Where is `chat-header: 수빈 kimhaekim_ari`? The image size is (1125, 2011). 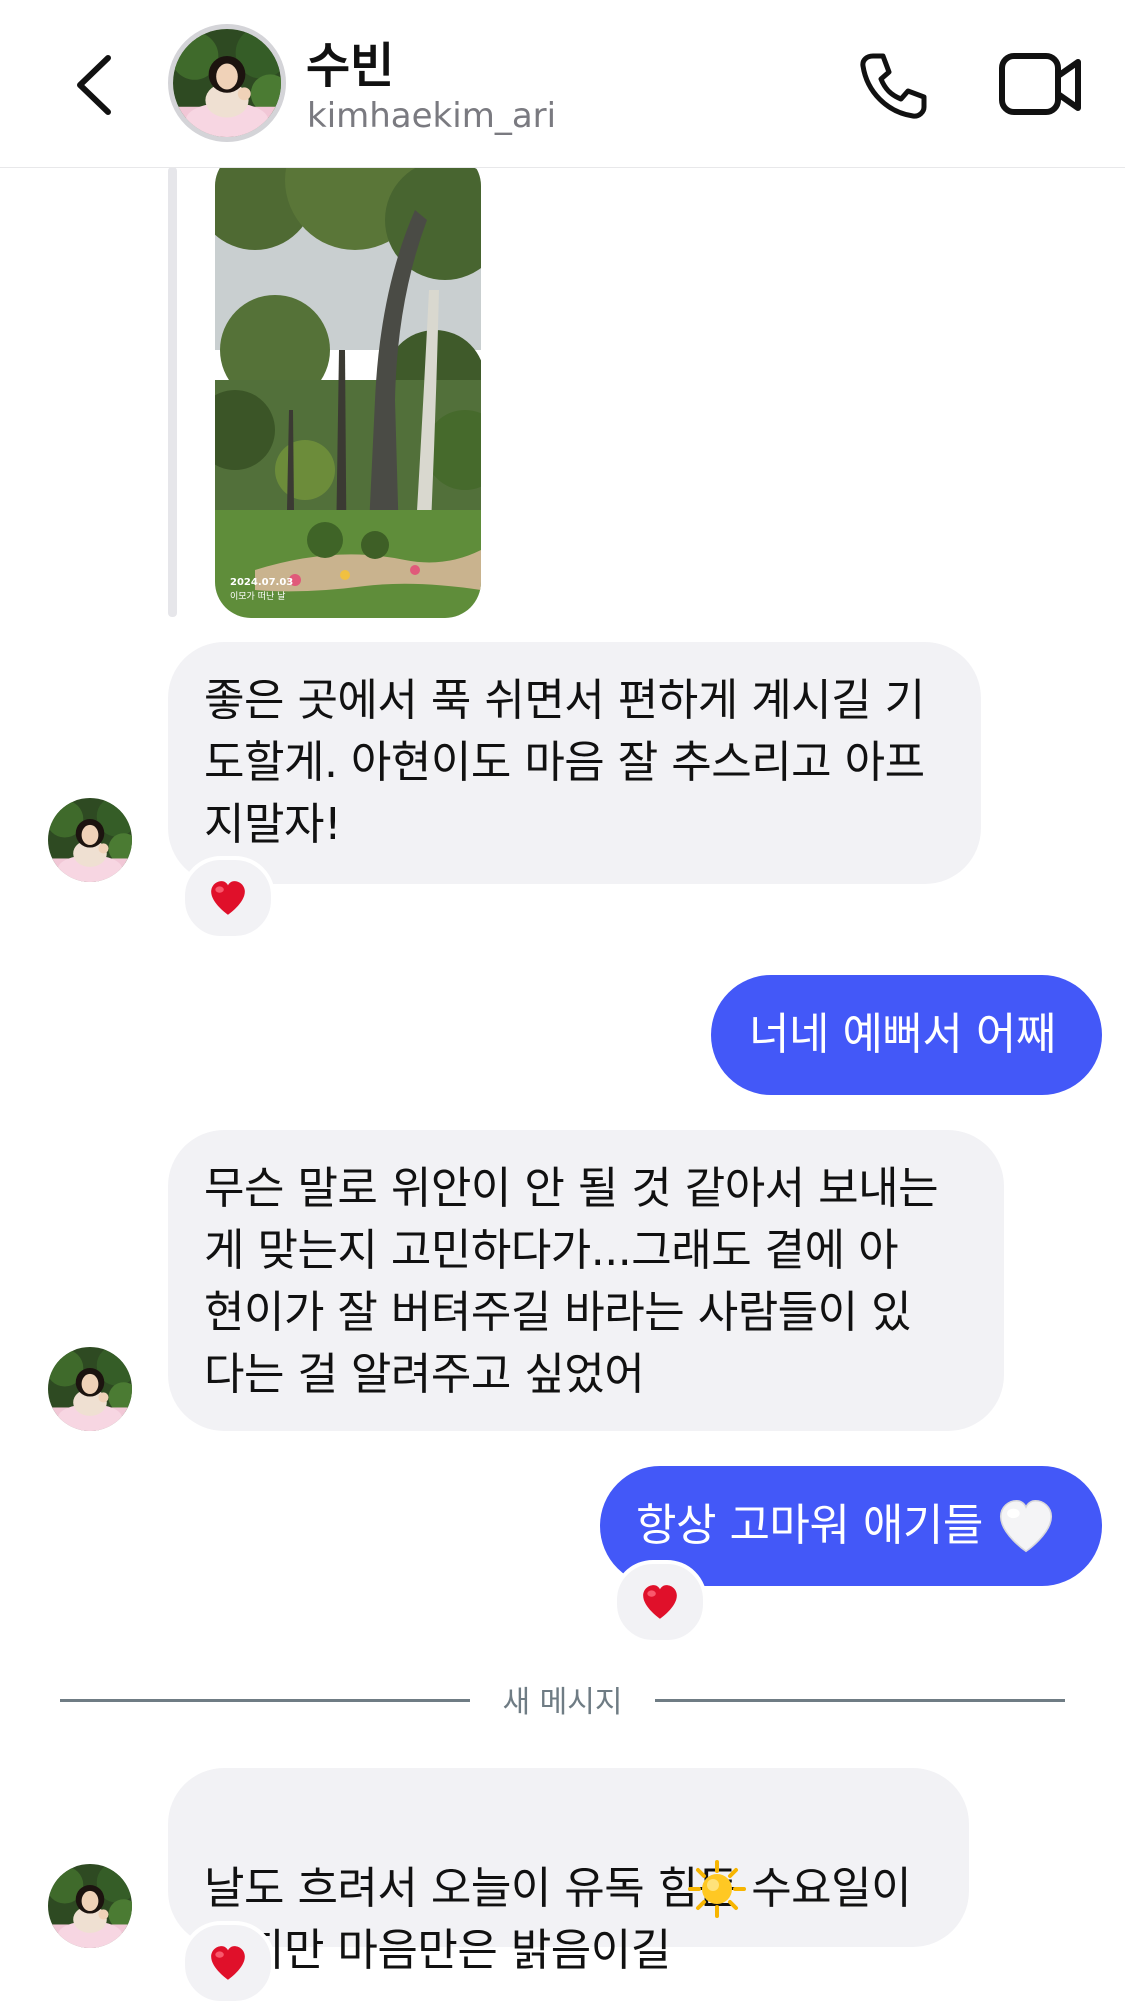
chat-header: 수빈 kimhaekim_ari is located at coordinates (562, 84).